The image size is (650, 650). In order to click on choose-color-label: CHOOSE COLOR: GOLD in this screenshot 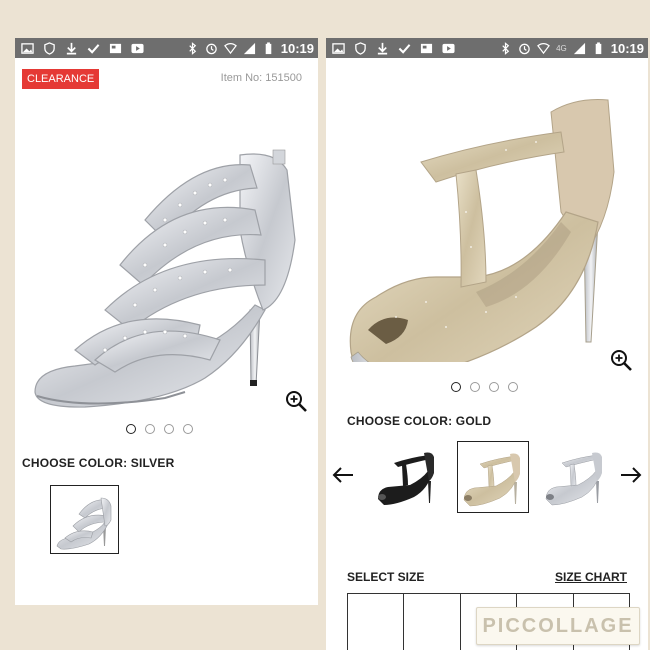, I will do `click(419, 421)`.